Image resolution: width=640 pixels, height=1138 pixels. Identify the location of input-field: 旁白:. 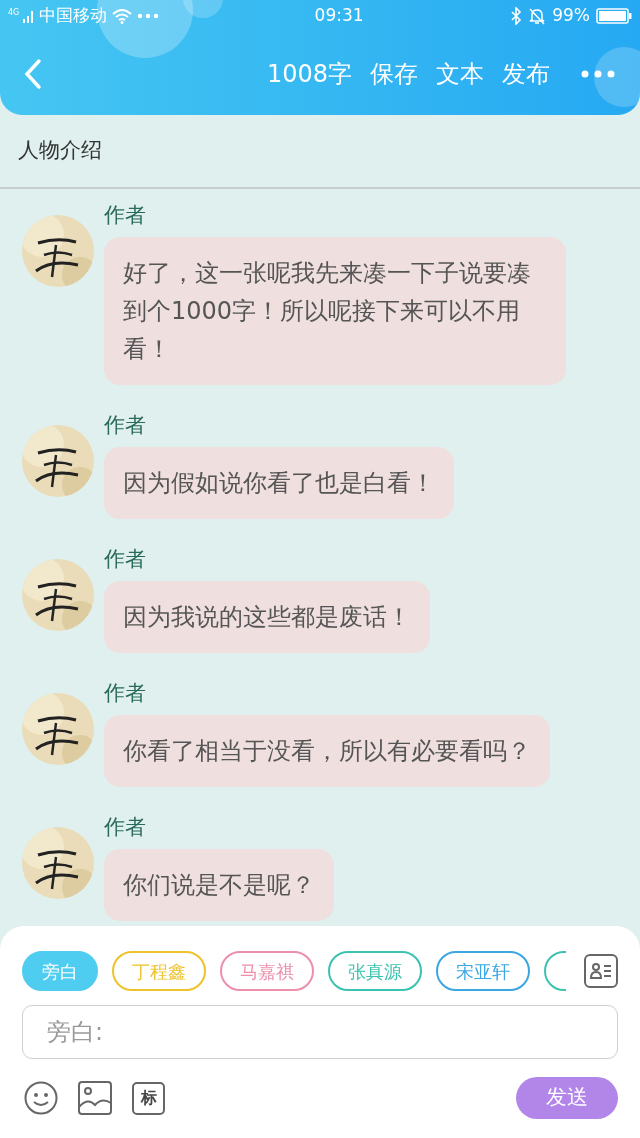
(320, 1032).